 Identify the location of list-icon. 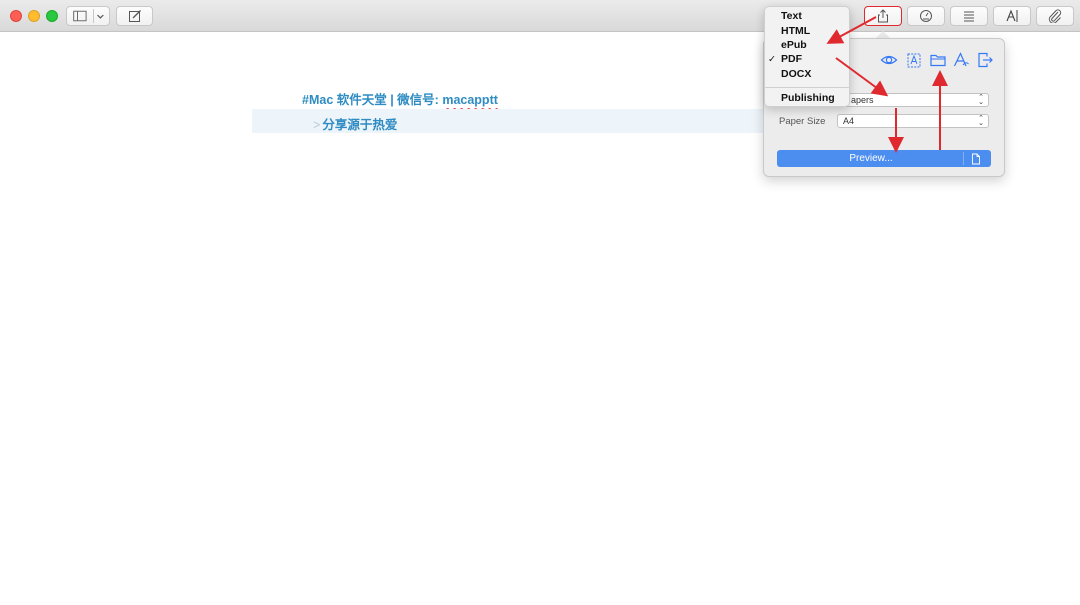
(969, 16).